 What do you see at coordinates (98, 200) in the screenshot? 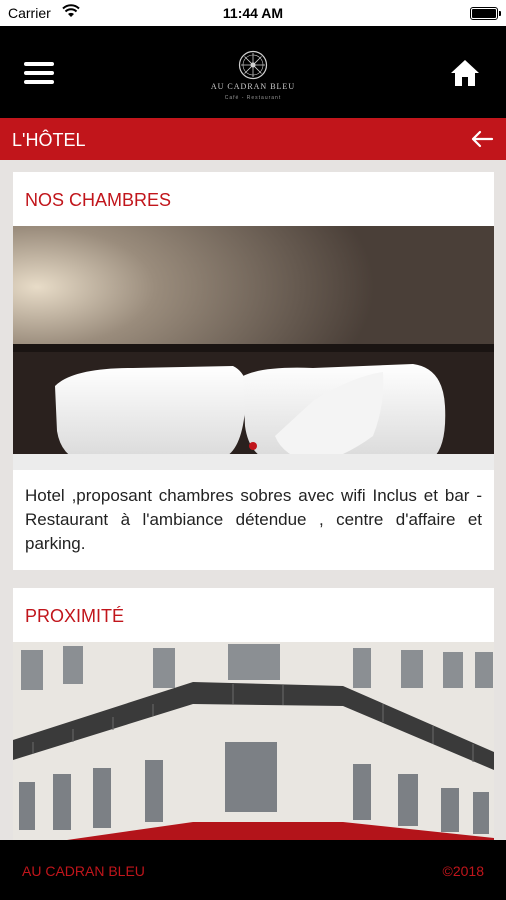
I see `card-title: NOS CHAMBRES` at bounding box center [98, 200].